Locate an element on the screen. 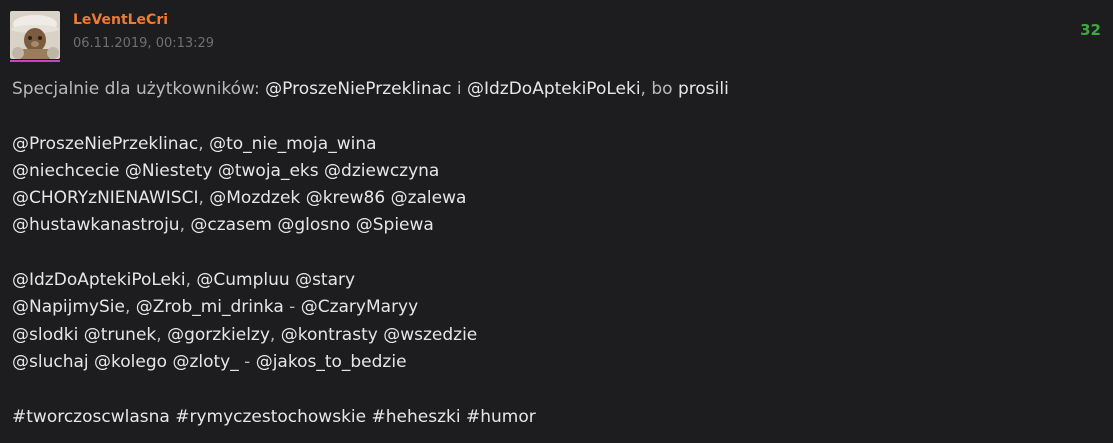  user-mention-link: @gorzkielzy is located at coordinates (218, 335).